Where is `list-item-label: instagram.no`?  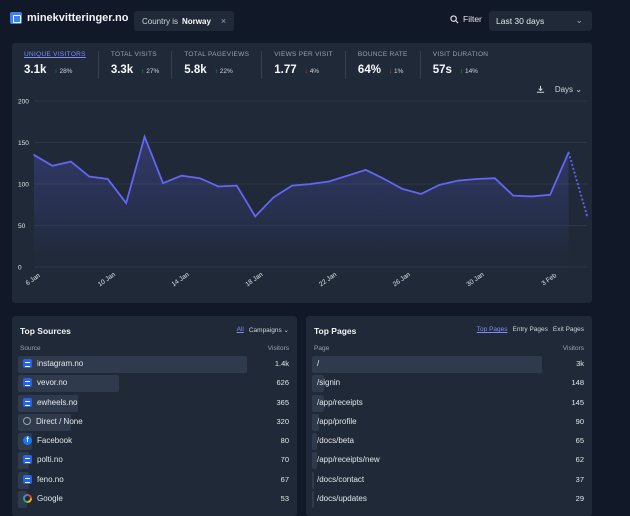 list-item-label: instagram.no is located at coordinates (60, 363).